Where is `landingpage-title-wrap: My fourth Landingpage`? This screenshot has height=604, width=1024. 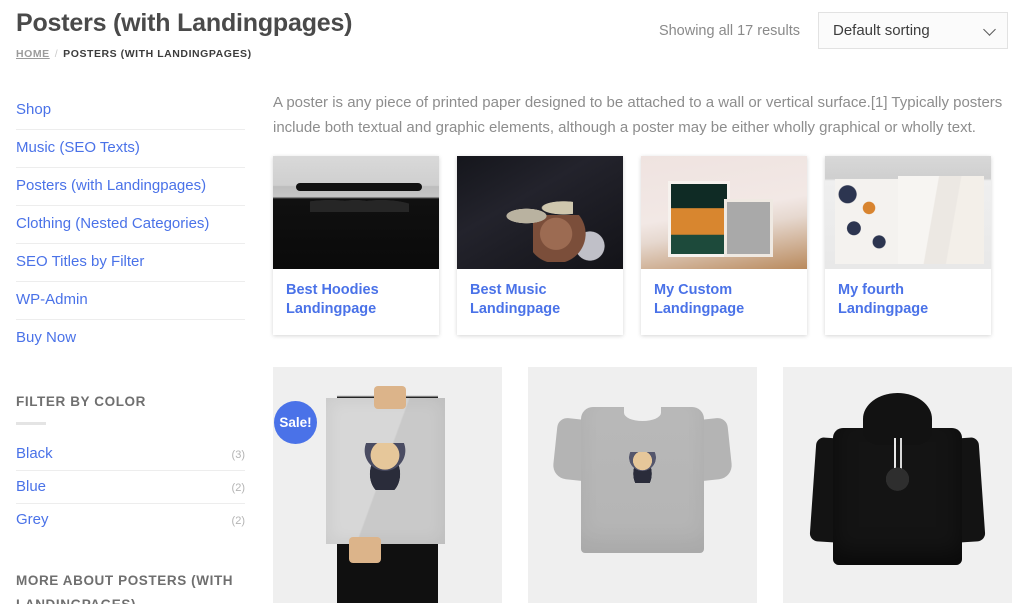 landingpage-title-wrap: My fourth Landingpage is located at coordinates (908, 302).